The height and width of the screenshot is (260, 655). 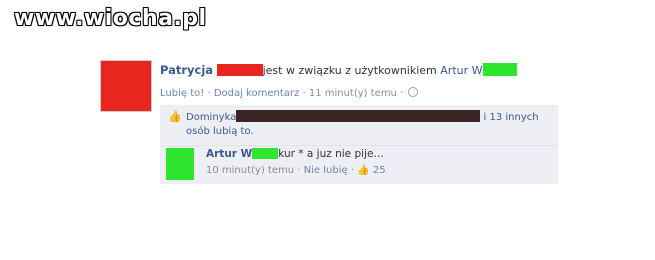 I want to click on author-name: Patrycja, so click(x=186, y=70).